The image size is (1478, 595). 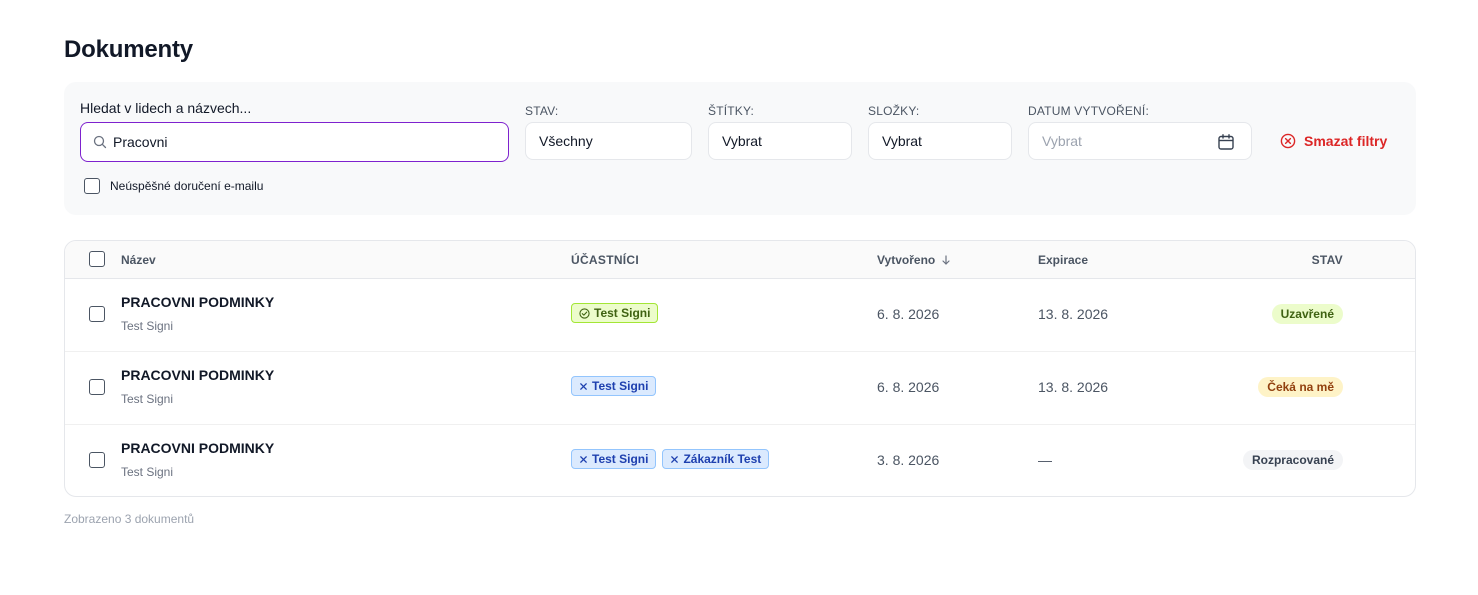 What do you see at coordinates (608, 141) in the screenshot?
I see `status-filter-select: Všechny` at bounding box center [608, 141].